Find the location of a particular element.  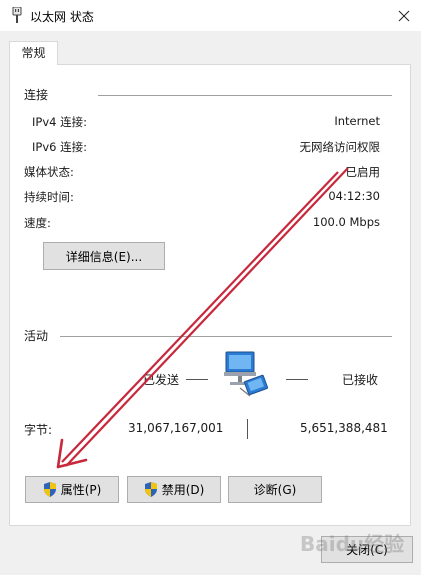

watermark: Baidu经验 is located at coordinates (352, 544).